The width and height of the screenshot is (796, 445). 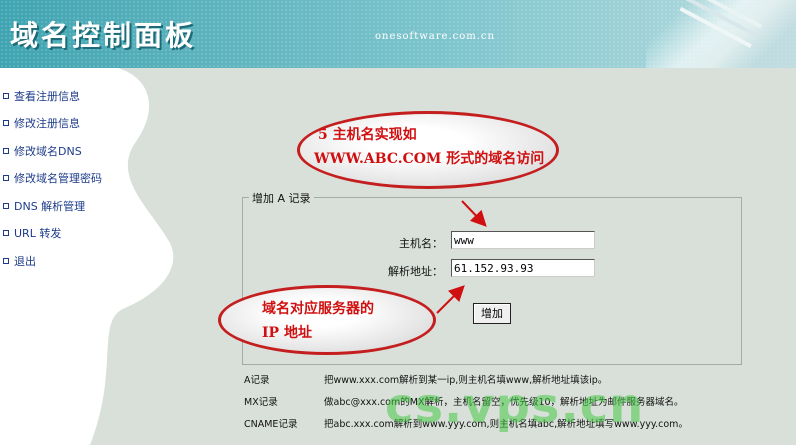 What do you see at coordinates (287, 333) in the screenshot?
I see `callout-address-line2: IP 地址` at bounding box center [287, 333].